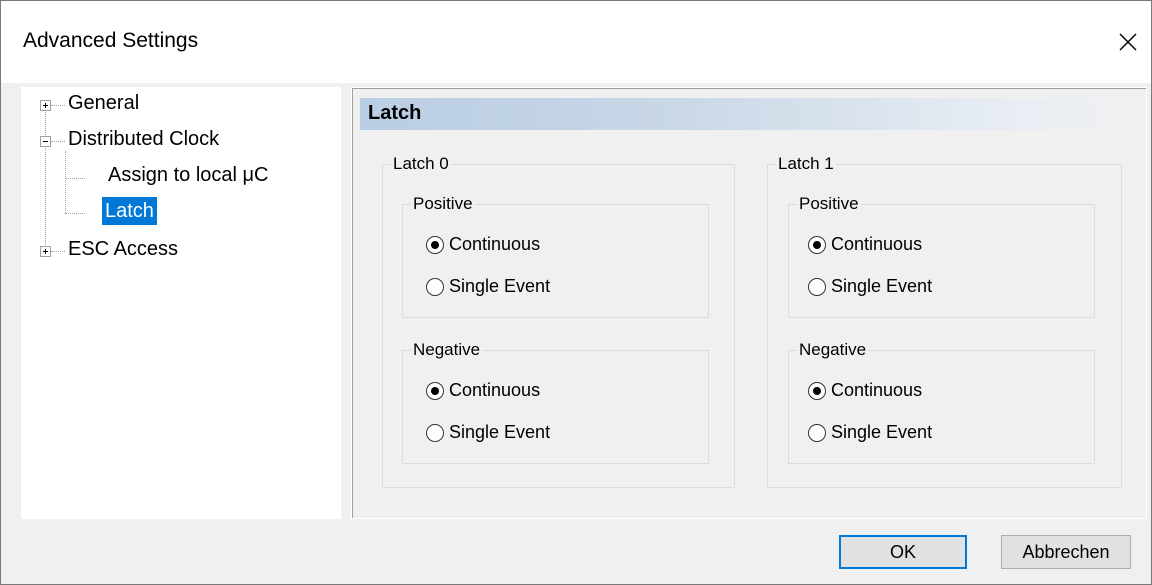 This screenshot has width=1152, height=585. What do you see at coordinates (143, 139) in the screenshot?
I see `tree-item-distributed-clock: Distributed Clock` at bounding box center [143, 139].